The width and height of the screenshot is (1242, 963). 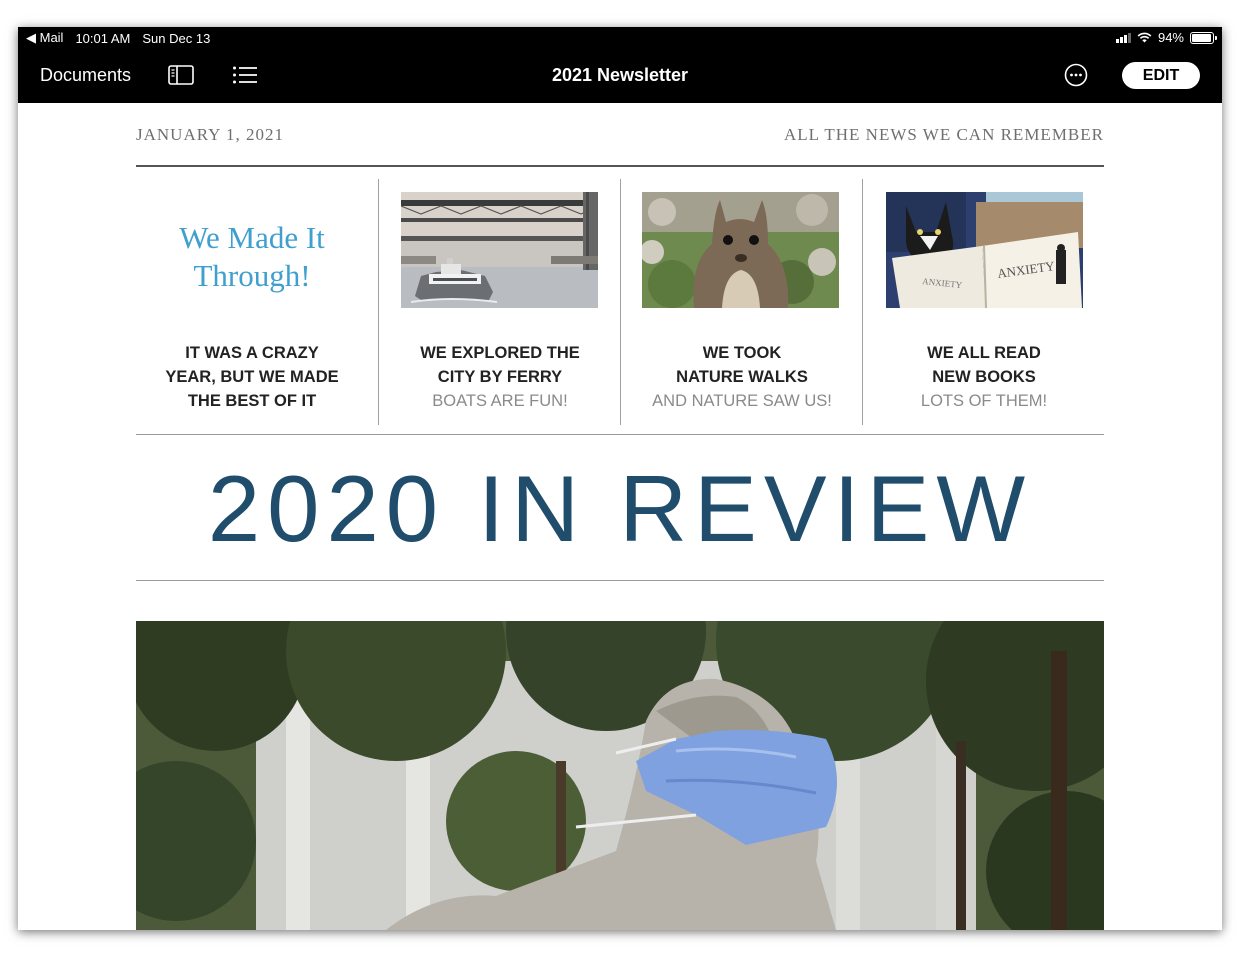 I want to click on caption-line: WE TOOK, so click(x=742, y=353).